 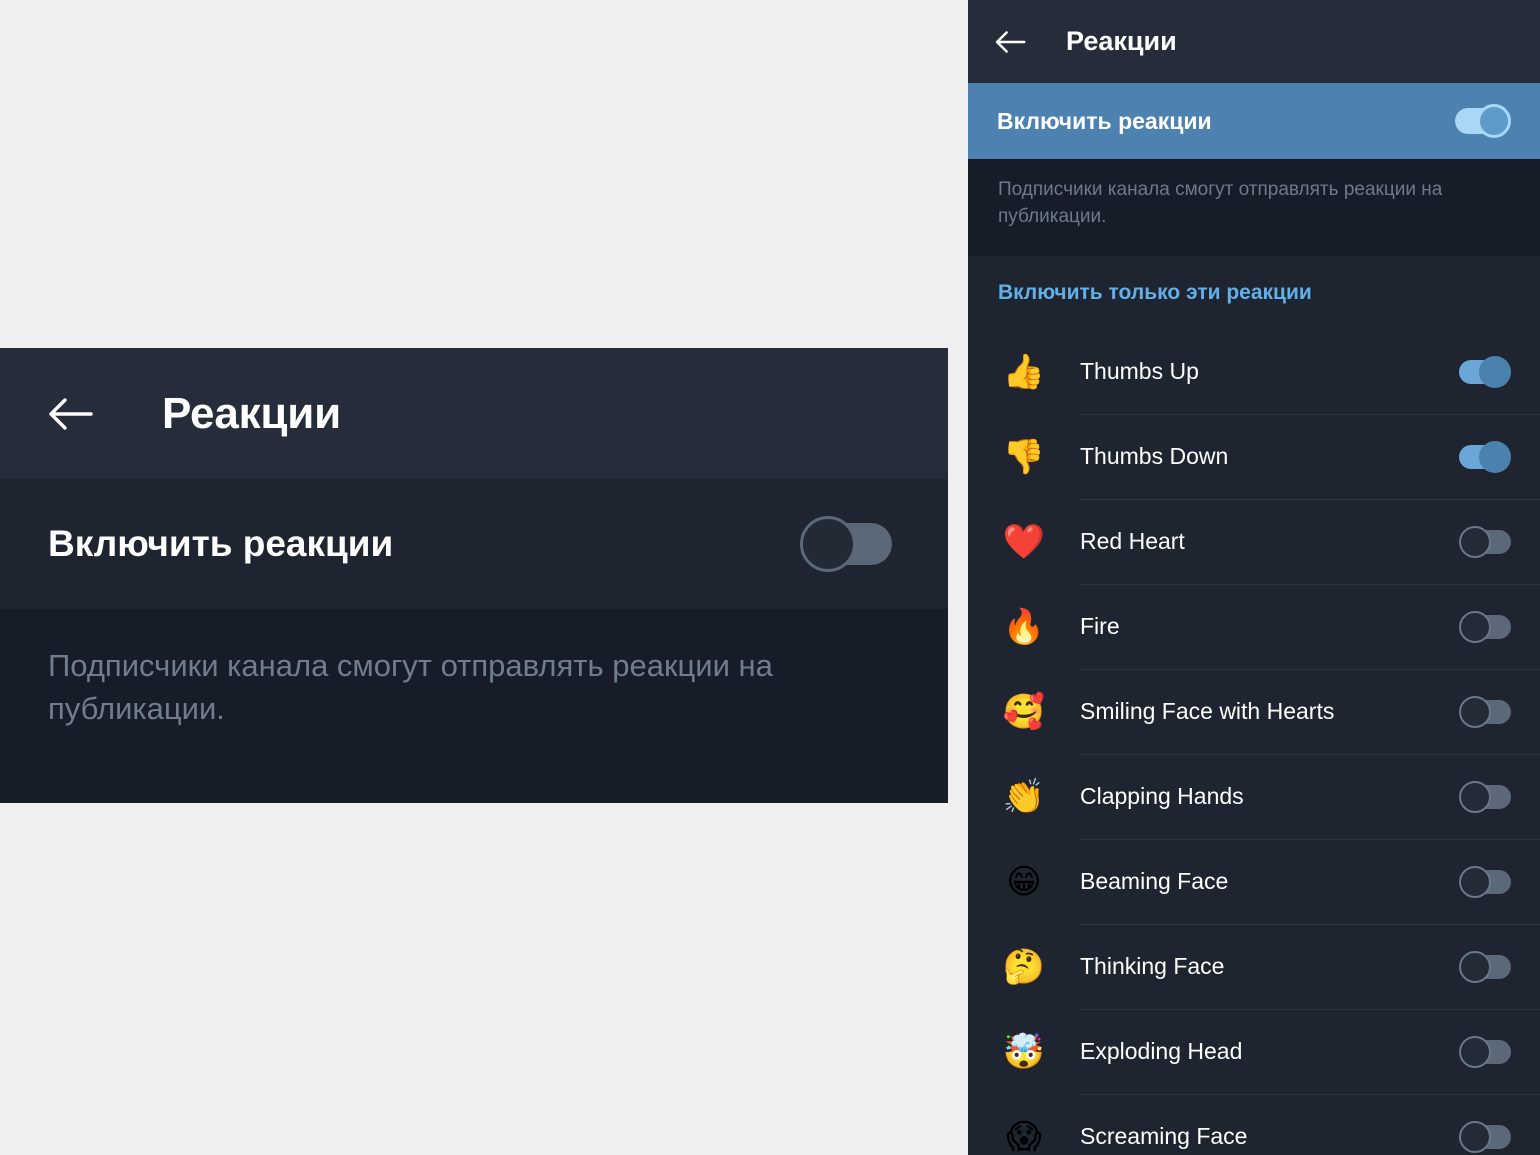 I want to click on reaction-row: 🔥 Fire, so click(x=1254, y=626).